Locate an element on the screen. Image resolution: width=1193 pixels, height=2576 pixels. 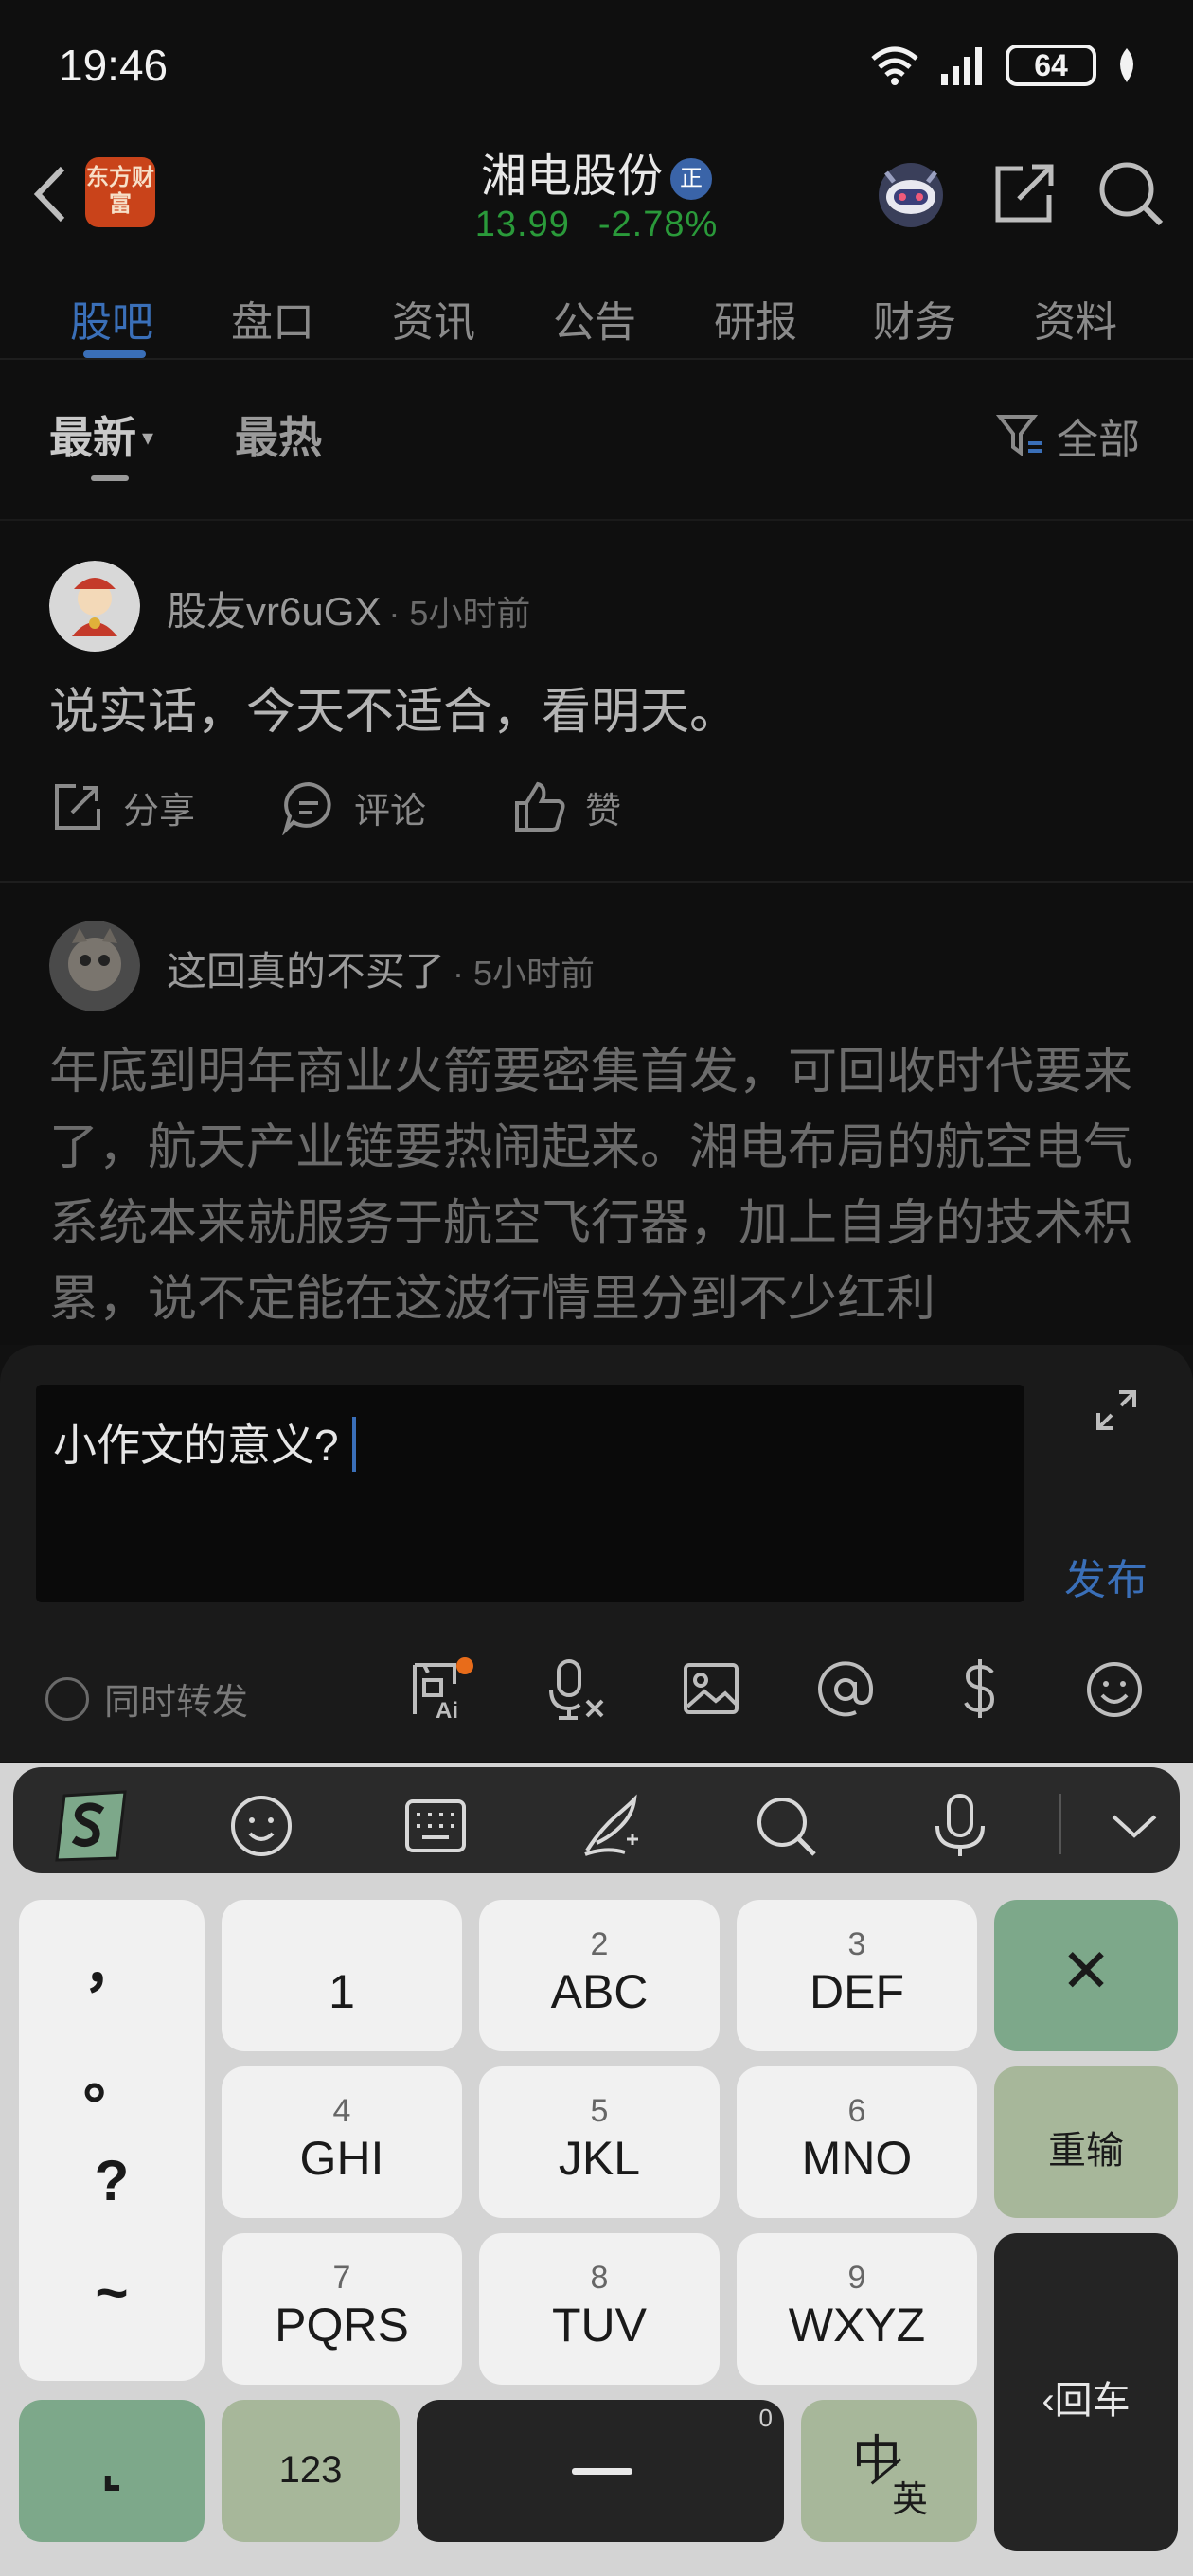
sort-hot: 最热 is located at coordinates (278, 434).